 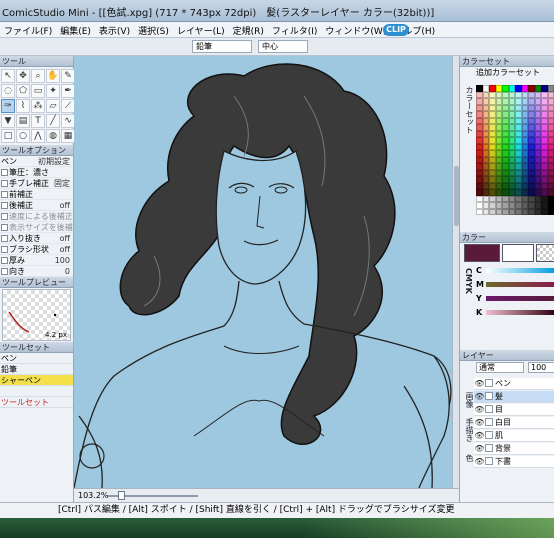 What do you see at coordinates (283, 46) in the screenshot?
I see `anchor-select: 中心` at bounding box center [283, 46].